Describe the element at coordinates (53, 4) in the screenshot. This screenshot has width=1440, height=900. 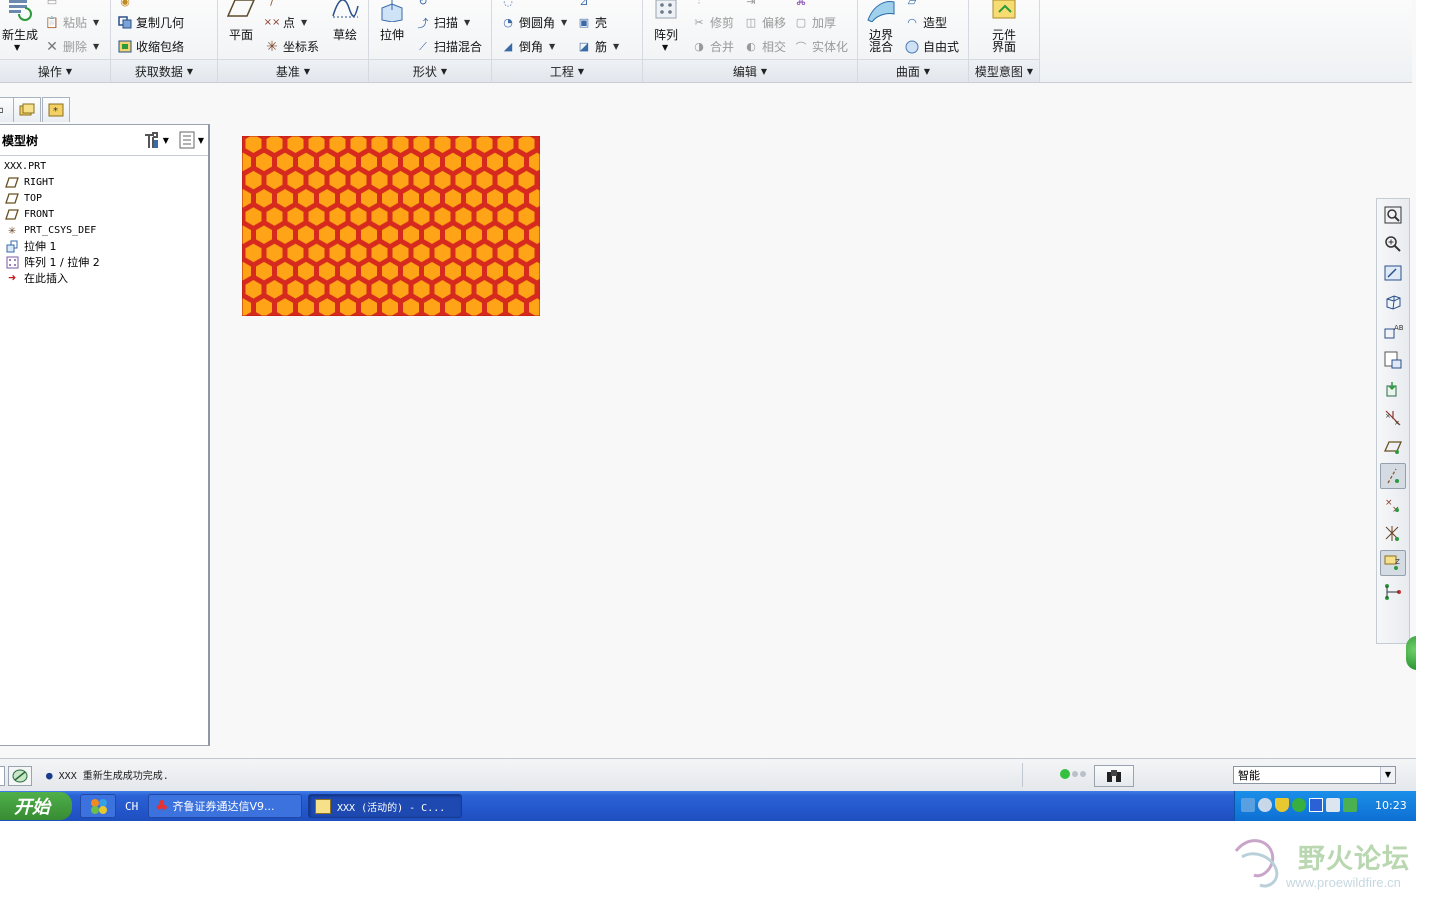
I see `copy-button: ▭` at that location.